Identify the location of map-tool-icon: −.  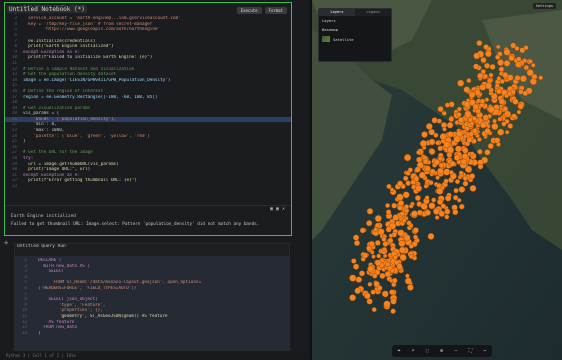
(455, 351).